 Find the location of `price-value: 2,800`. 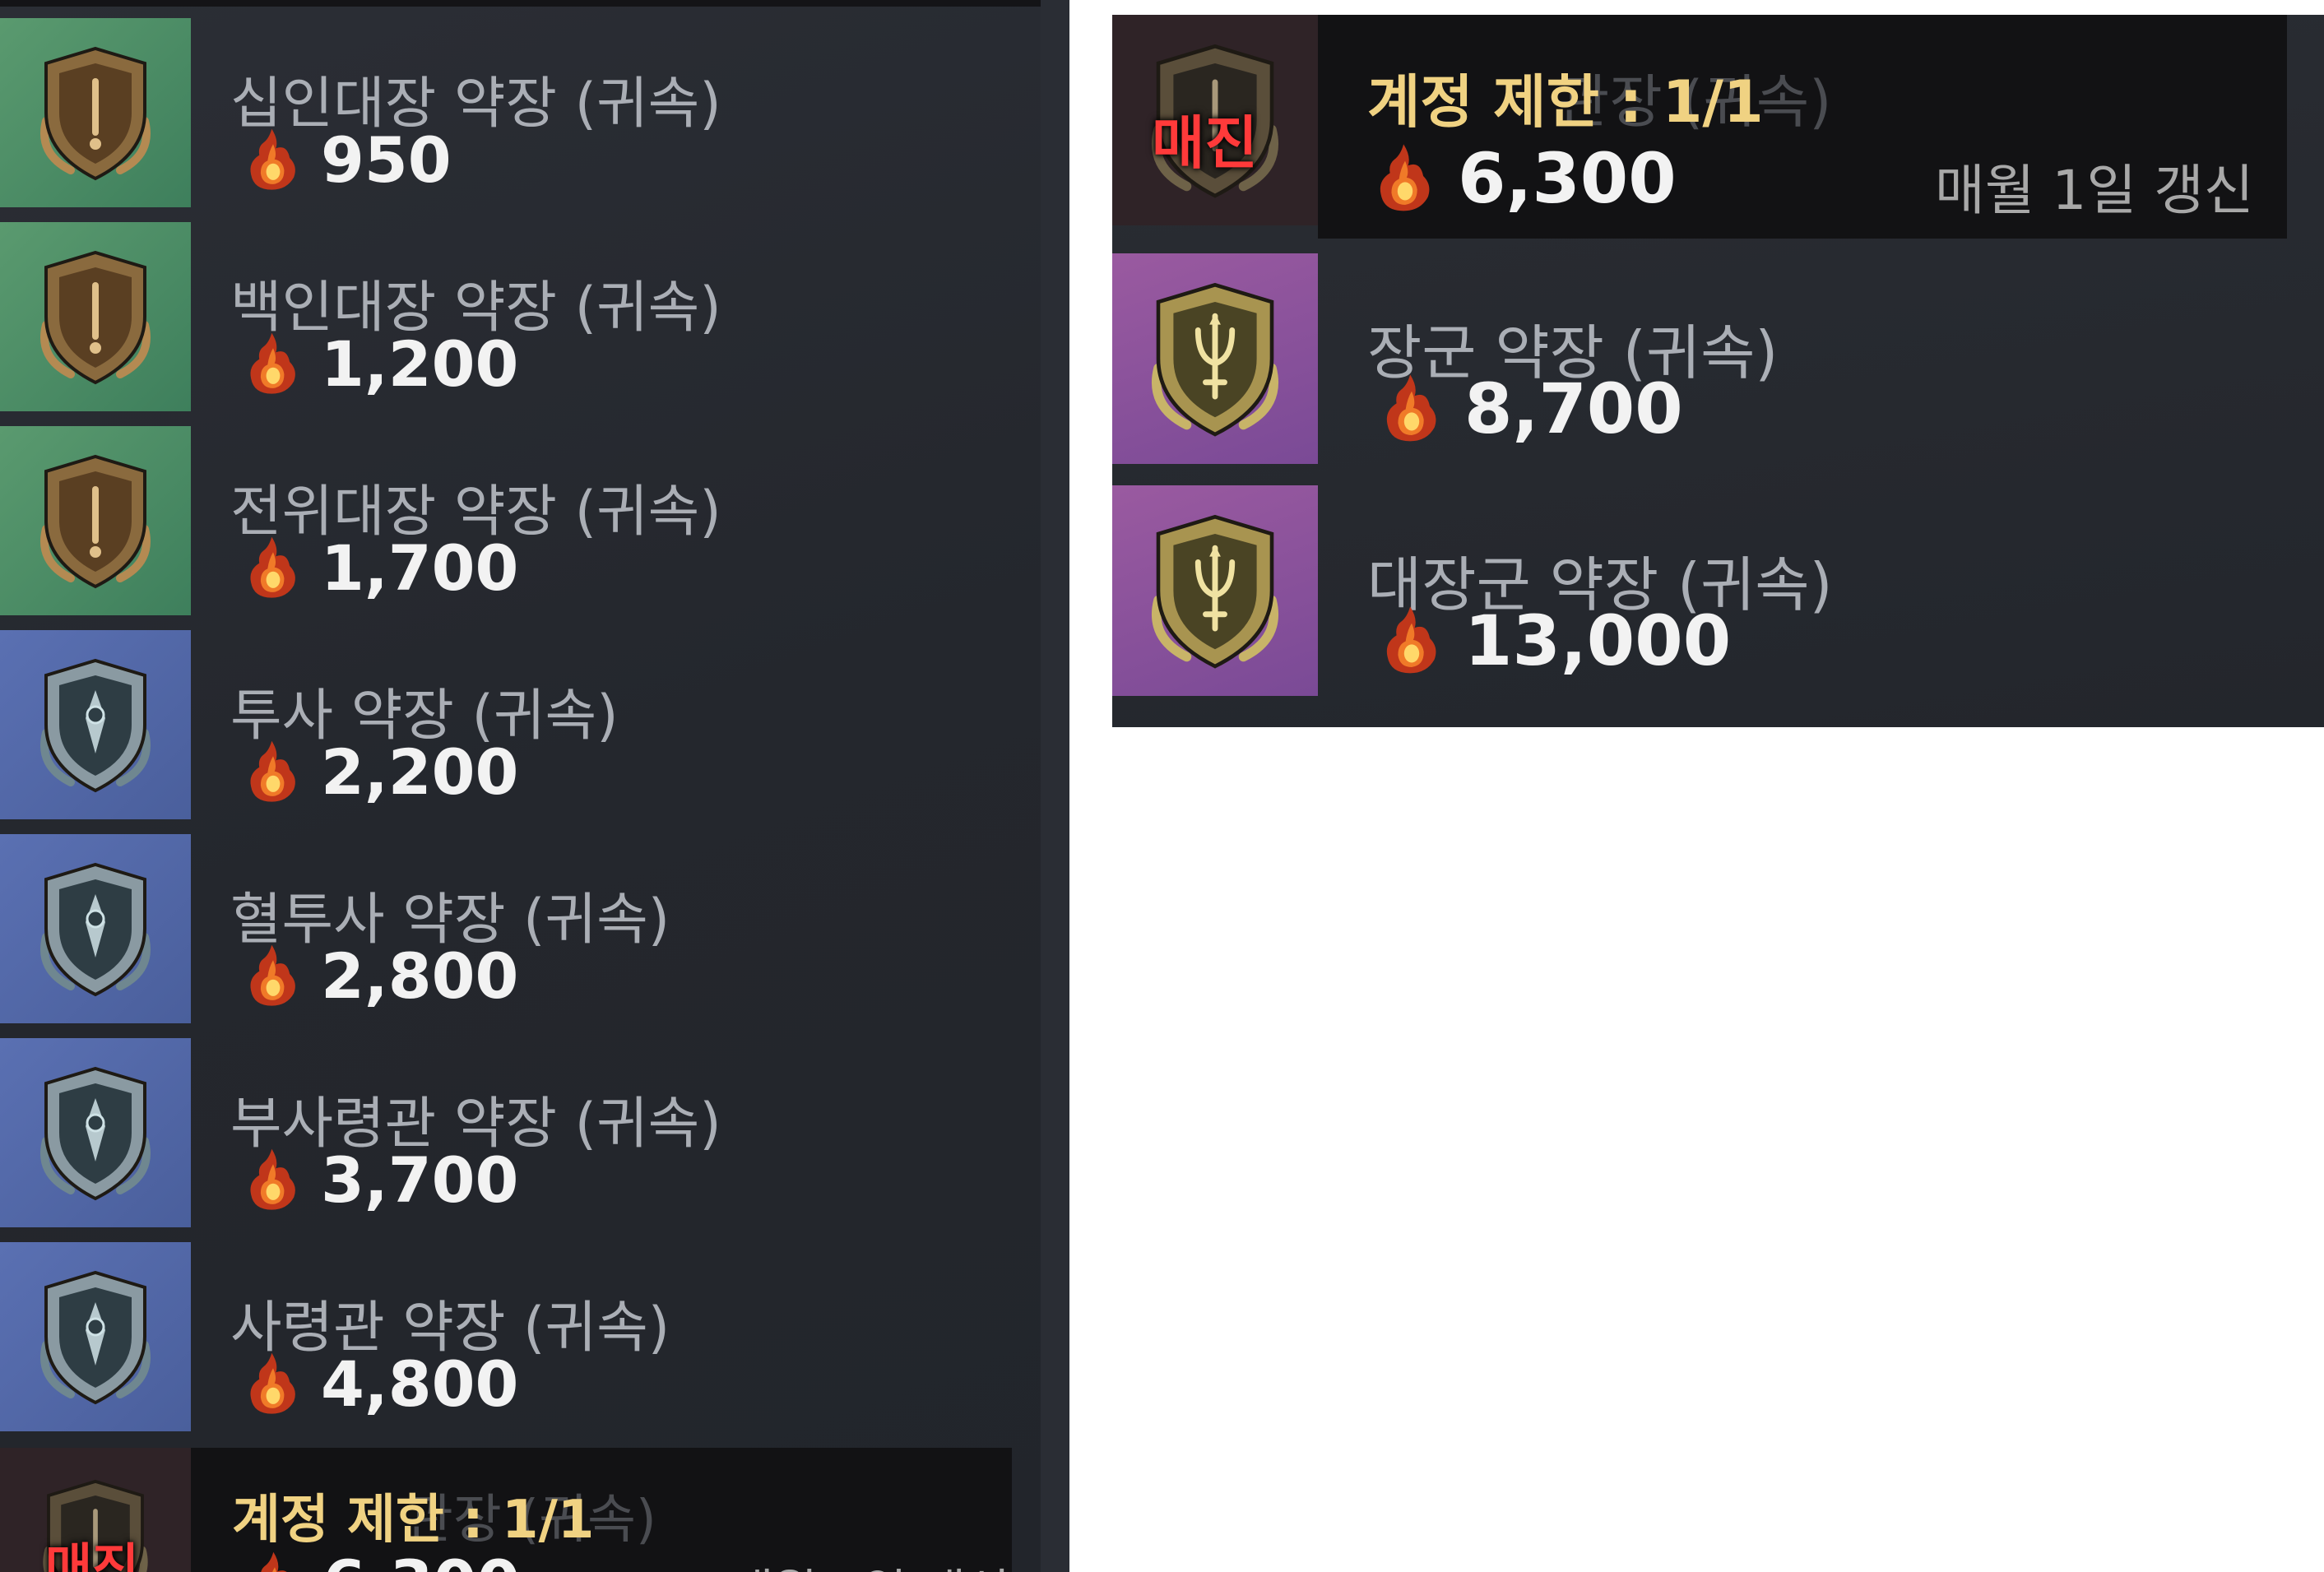

price-value: 2,800 is located at coordinates (420, 976).